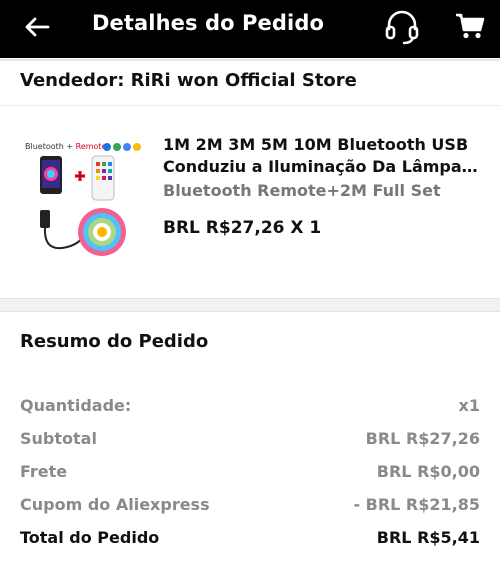  Describe the element at coordinates (114, 341) in the screenshot. I see `summary-title: Resumo do Pedido` at that location.